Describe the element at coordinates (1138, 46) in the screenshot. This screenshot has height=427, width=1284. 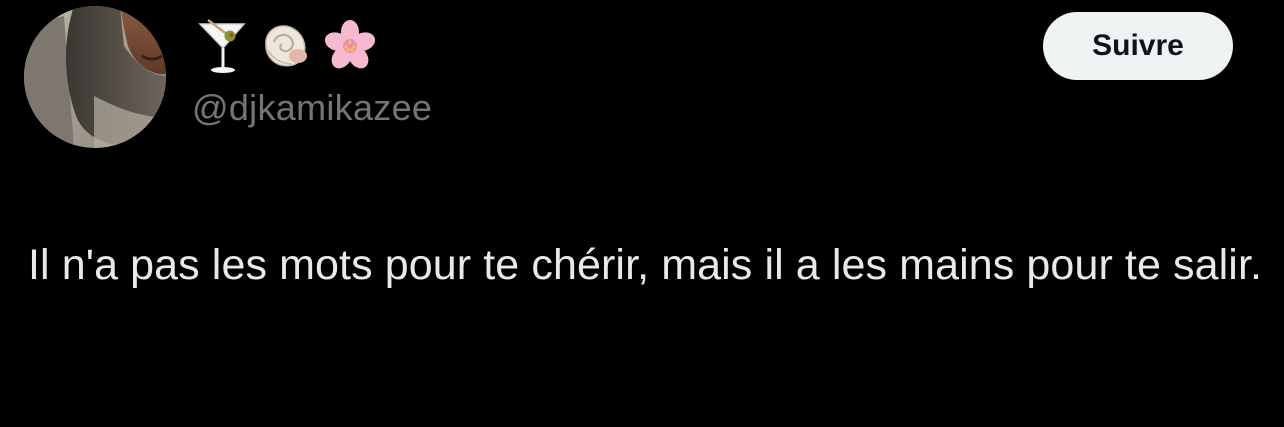
I see `follow-button: Suivre` at that location.